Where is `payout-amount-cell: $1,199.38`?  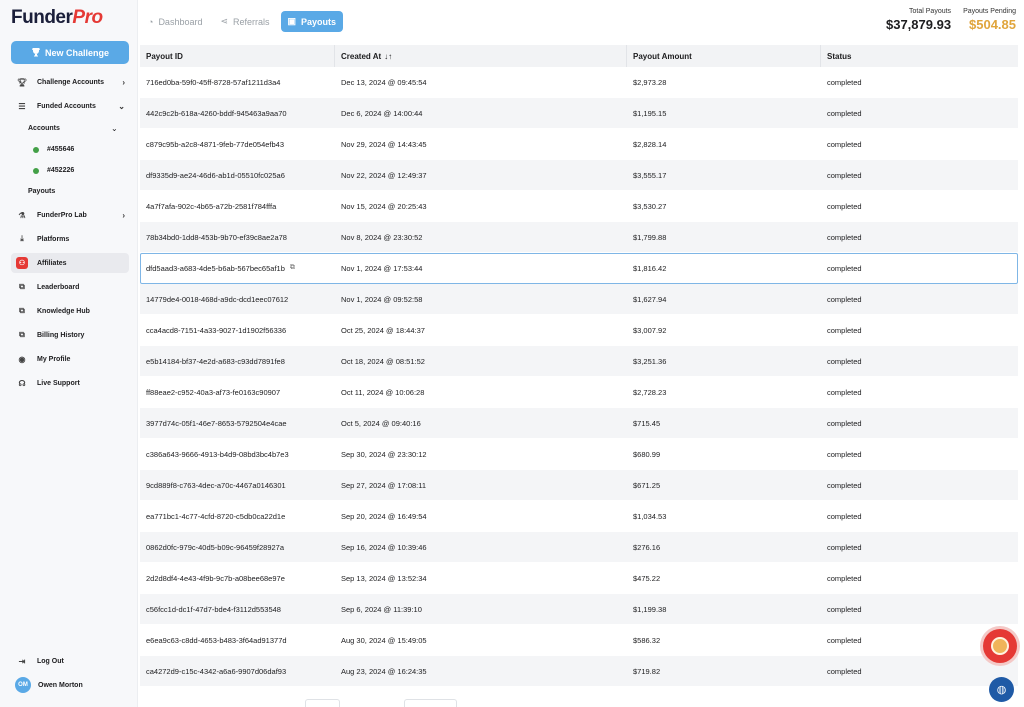 payout-amount-cell: $1,199.38 is located at coordinates (724, 609).